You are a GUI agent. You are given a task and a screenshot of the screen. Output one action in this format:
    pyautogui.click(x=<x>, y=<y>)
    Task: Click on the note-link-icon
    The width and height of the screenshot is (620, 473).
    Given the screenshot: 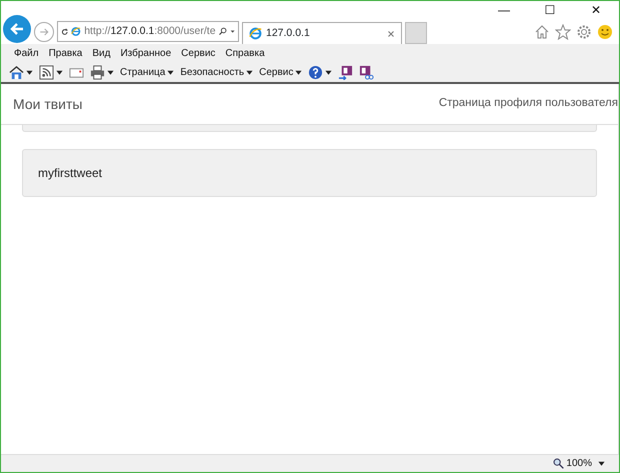 What is the action you would take?
    pyautogui.click(x=366, y=72)
    